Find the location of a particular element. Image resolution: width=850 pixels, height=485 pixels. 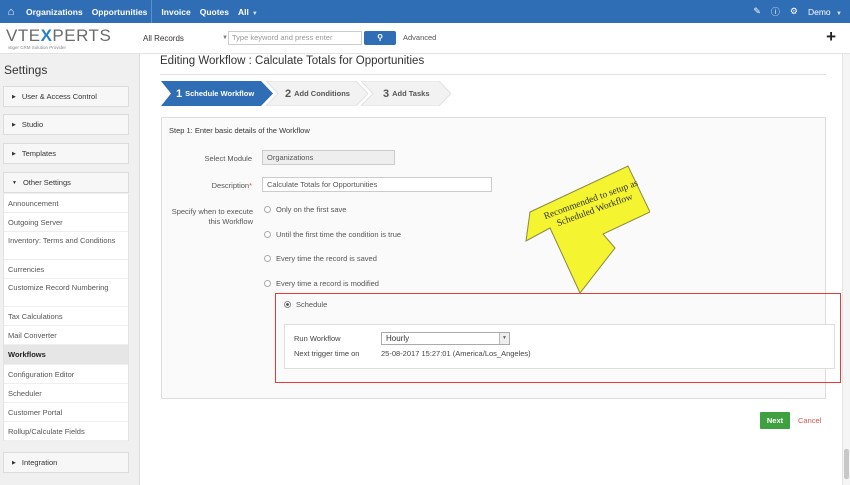

step-schedule-workflow: 1 Schedule Workflow is located at coordinates (217, 93).